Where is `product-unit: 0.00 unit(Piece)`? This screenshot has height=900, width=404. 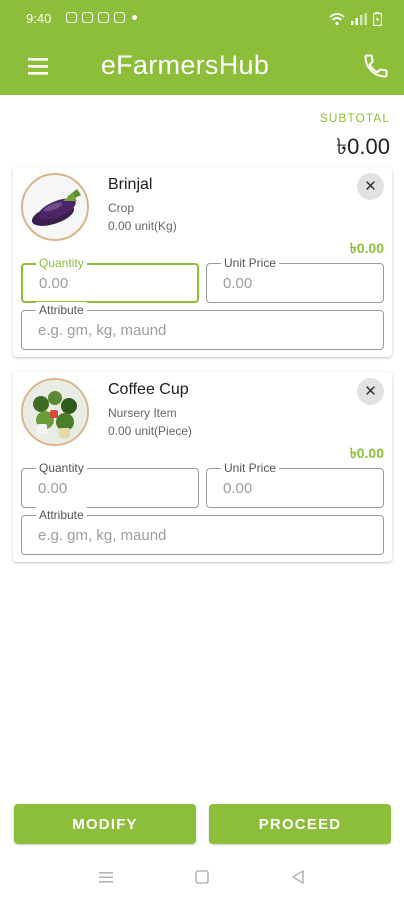
product-unit: 0.00 unit(Piece) is located at coordinates (150, 431).